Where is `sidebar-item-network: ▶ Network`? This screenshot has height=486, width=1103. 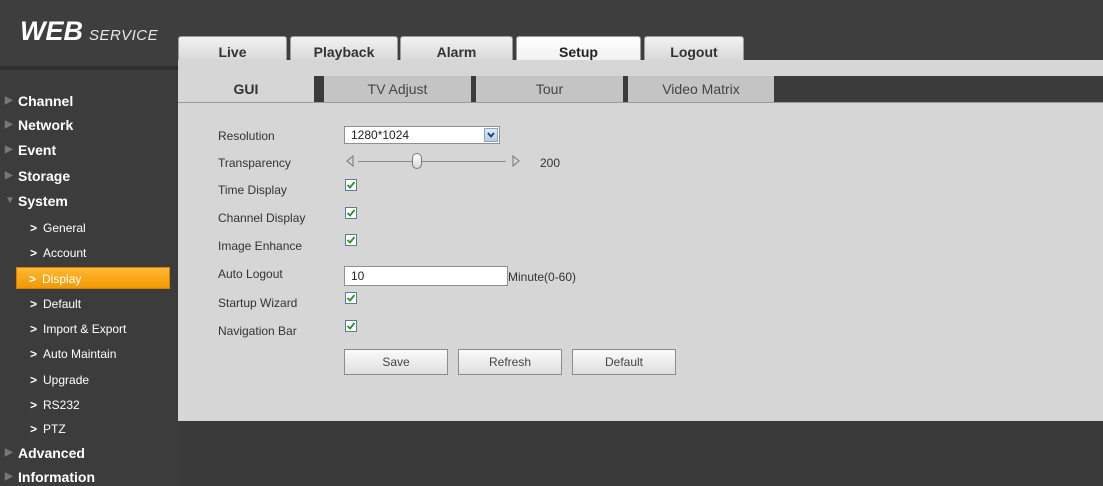
sidebar-item-network: ▶ Network is located at coordinates (39, 125).